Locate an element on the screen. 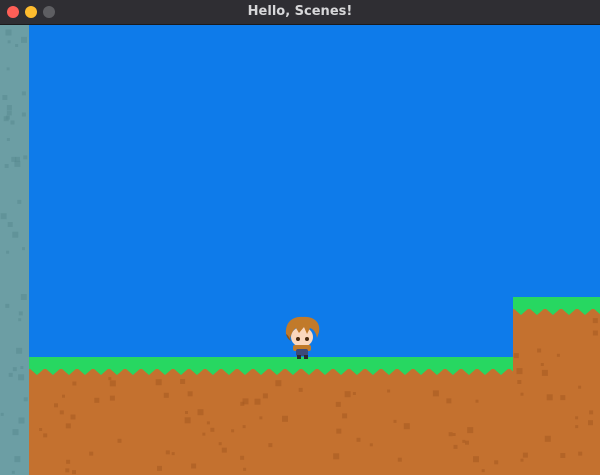 The height and width of the screenshot is (475, 600). raised-ledge is located at coordinates (556, 386).